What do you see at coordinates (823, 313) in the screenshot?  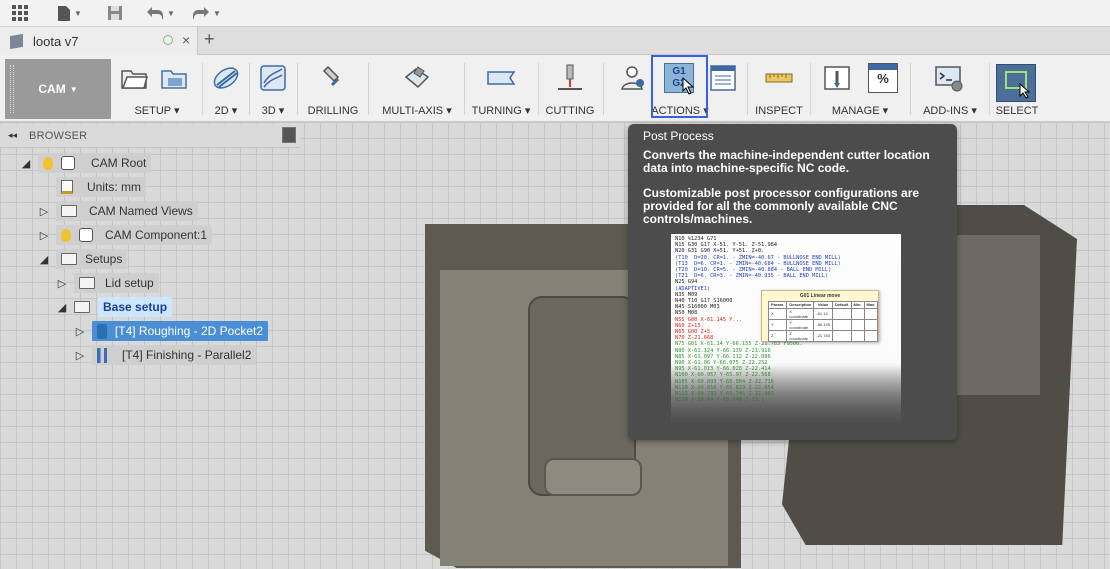 I see `table-cell: -61.14` at bounding box center [823, 313].